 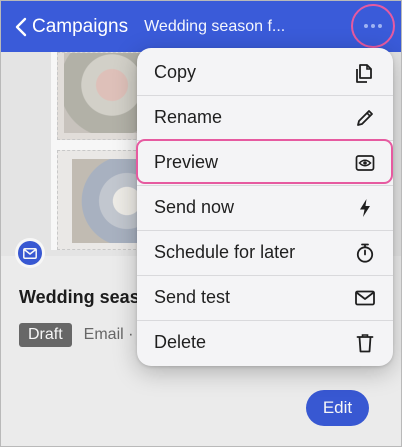 I want to click on menu-item-schedule-for-later: Schedule for later, so click(x=265, y=252).